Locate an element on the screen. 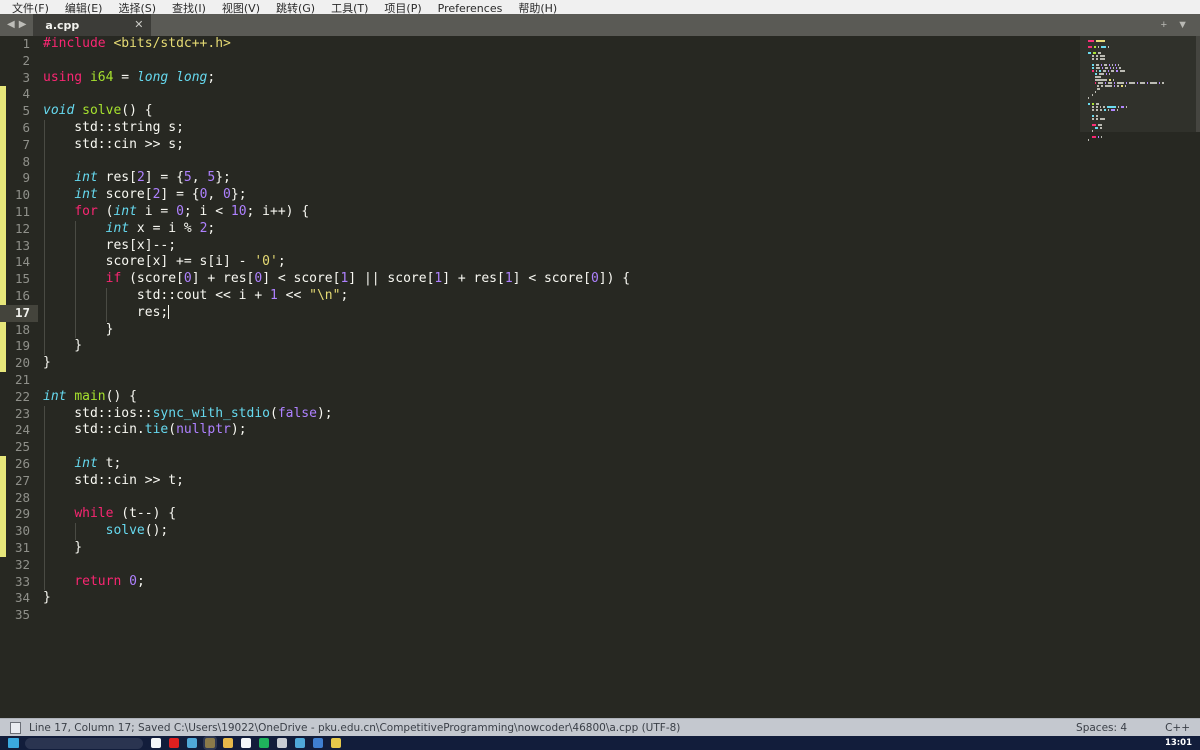 The image size is (1200, 750). code-line: 1 #include <bits/stdc++.h> is located at coordinates (540, 44).